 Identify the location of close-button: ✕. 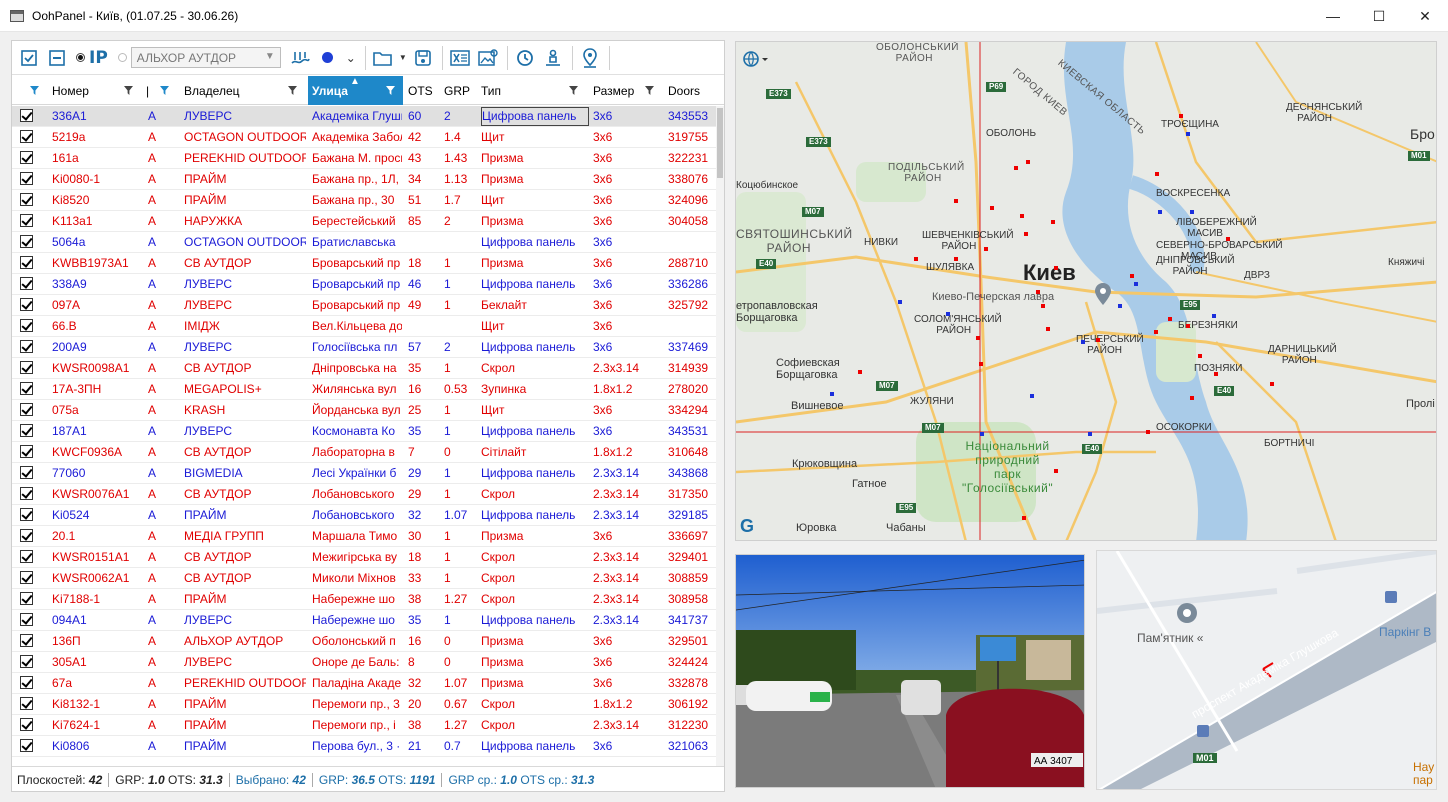
(1425, 16).